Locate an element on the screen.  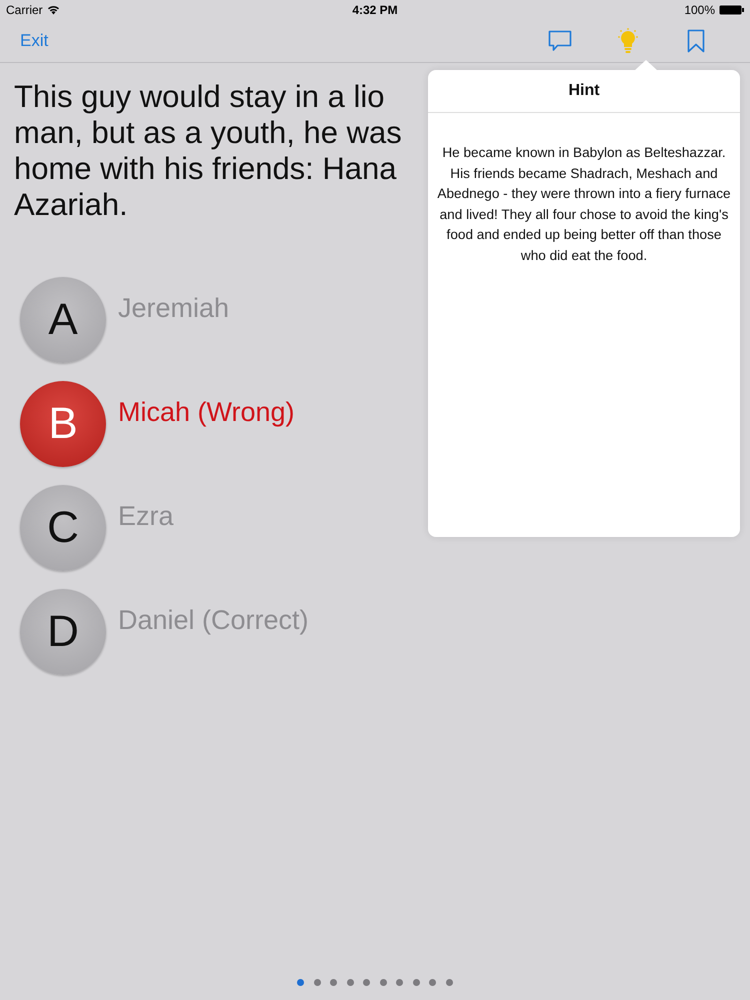
carrier-label: Carrier is located at coordinates (24, 10).